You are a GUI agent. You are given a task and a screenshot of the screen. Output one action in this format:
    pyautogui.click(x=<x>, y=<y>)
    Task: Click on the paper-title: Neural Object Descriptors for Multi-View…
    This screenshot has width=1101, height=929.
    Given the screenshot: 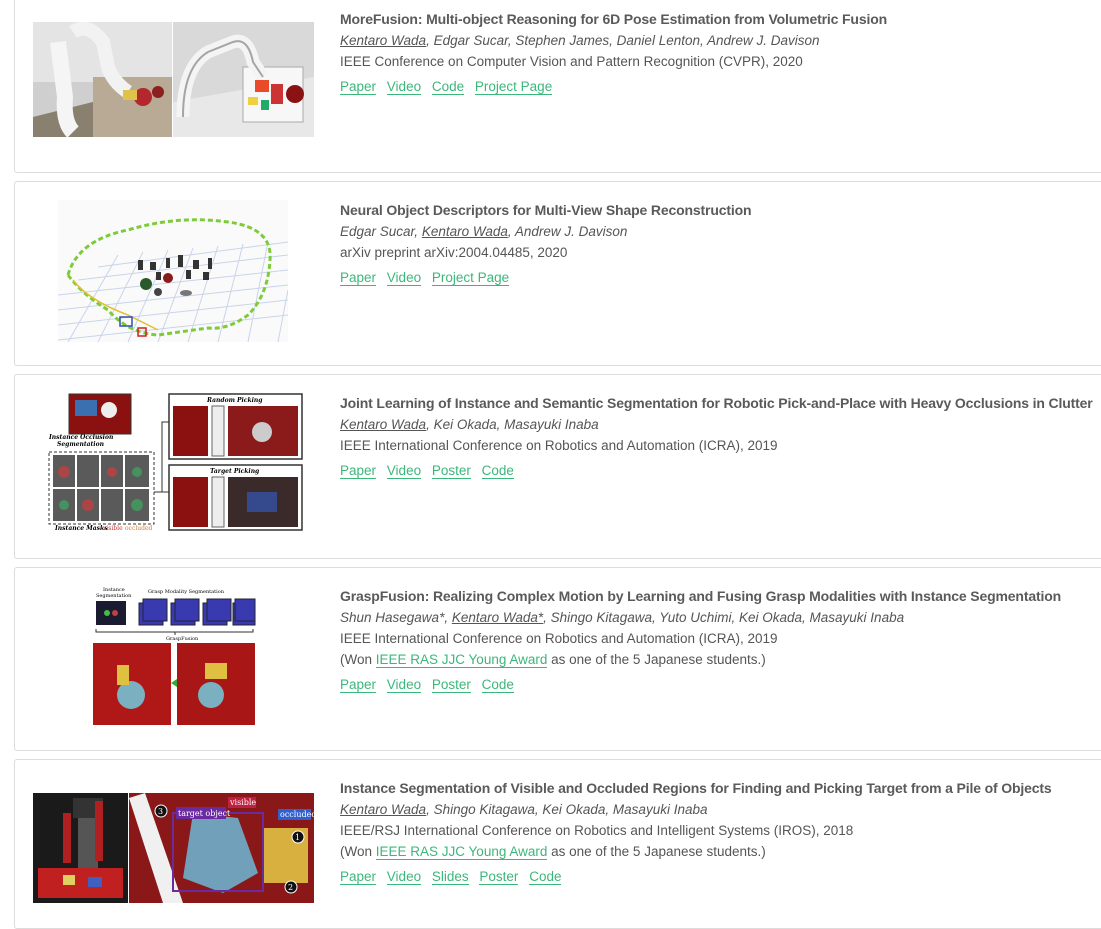 What is the action you would take?
    pyautogui.click(x=546, y=210)
    